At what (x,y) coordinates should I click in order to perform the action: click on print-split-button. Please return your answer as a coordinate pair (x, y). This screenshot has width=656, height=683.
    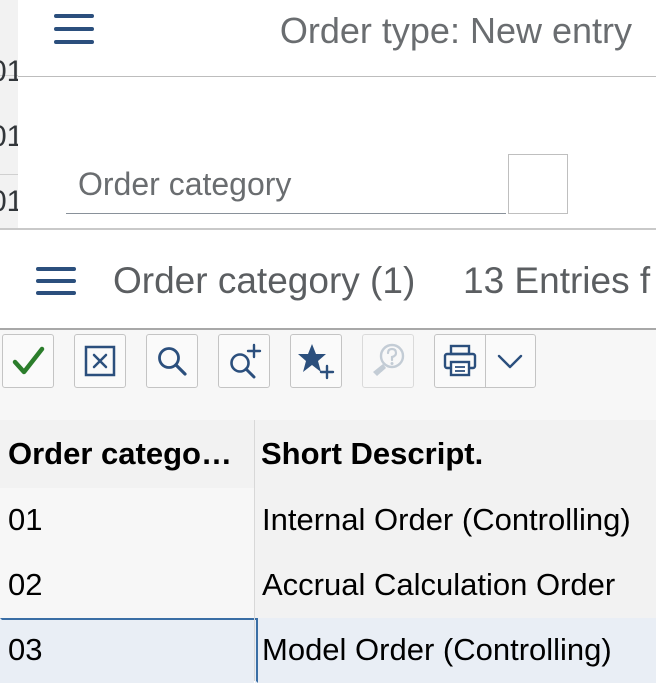
    Looking at the image, I should click on (485, 361).